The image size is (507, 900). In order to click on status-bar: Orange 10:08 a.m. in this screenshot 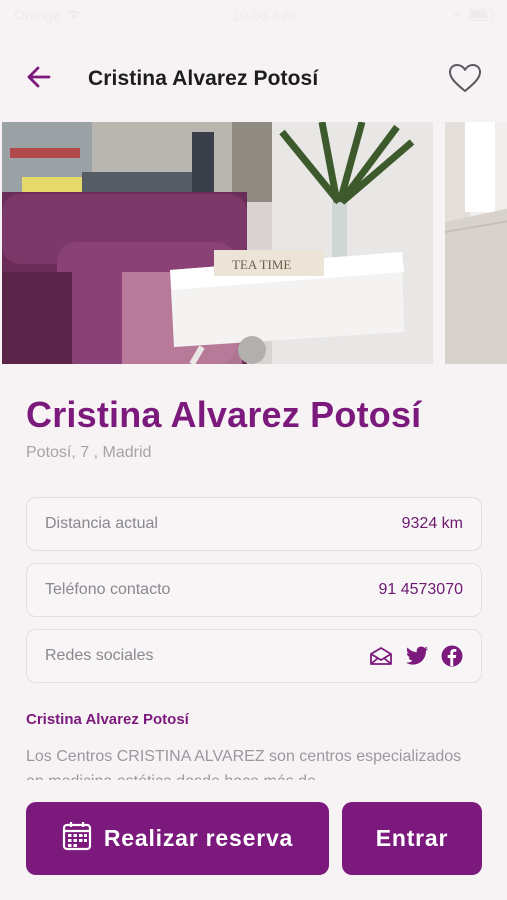, I will do `click(253, 15)`.